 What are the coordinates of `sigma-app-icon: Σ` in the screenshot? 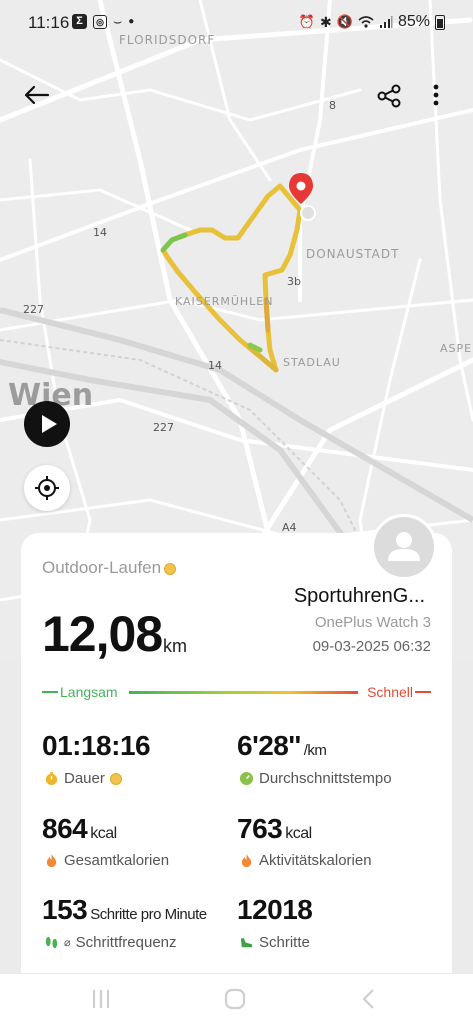 It's located at (79, 21).